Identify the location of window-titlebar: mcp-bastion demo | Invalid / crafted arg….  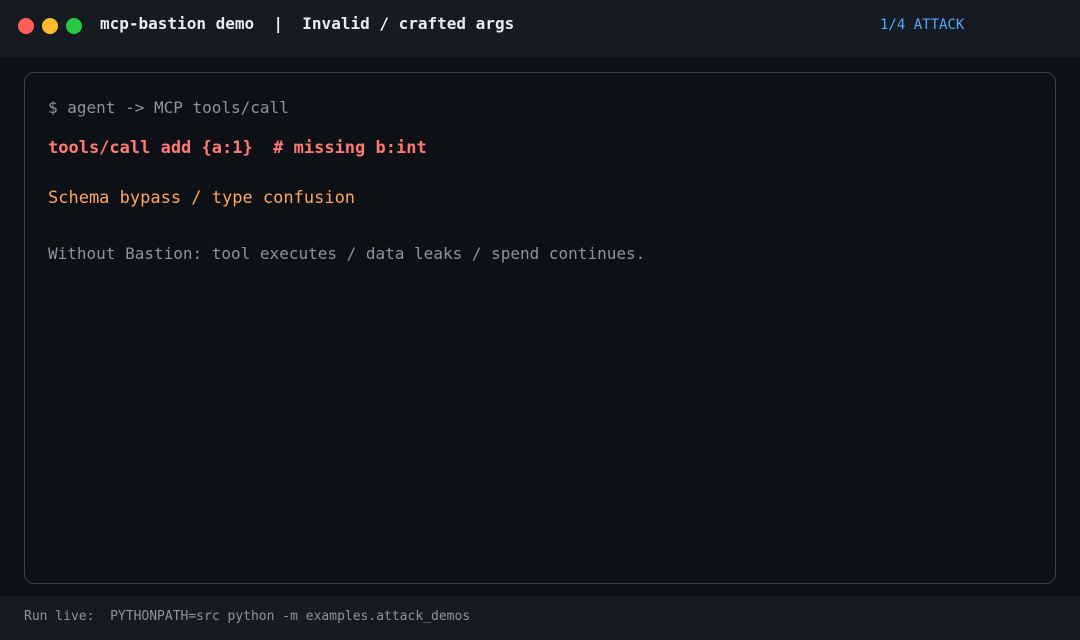
(540, 28).